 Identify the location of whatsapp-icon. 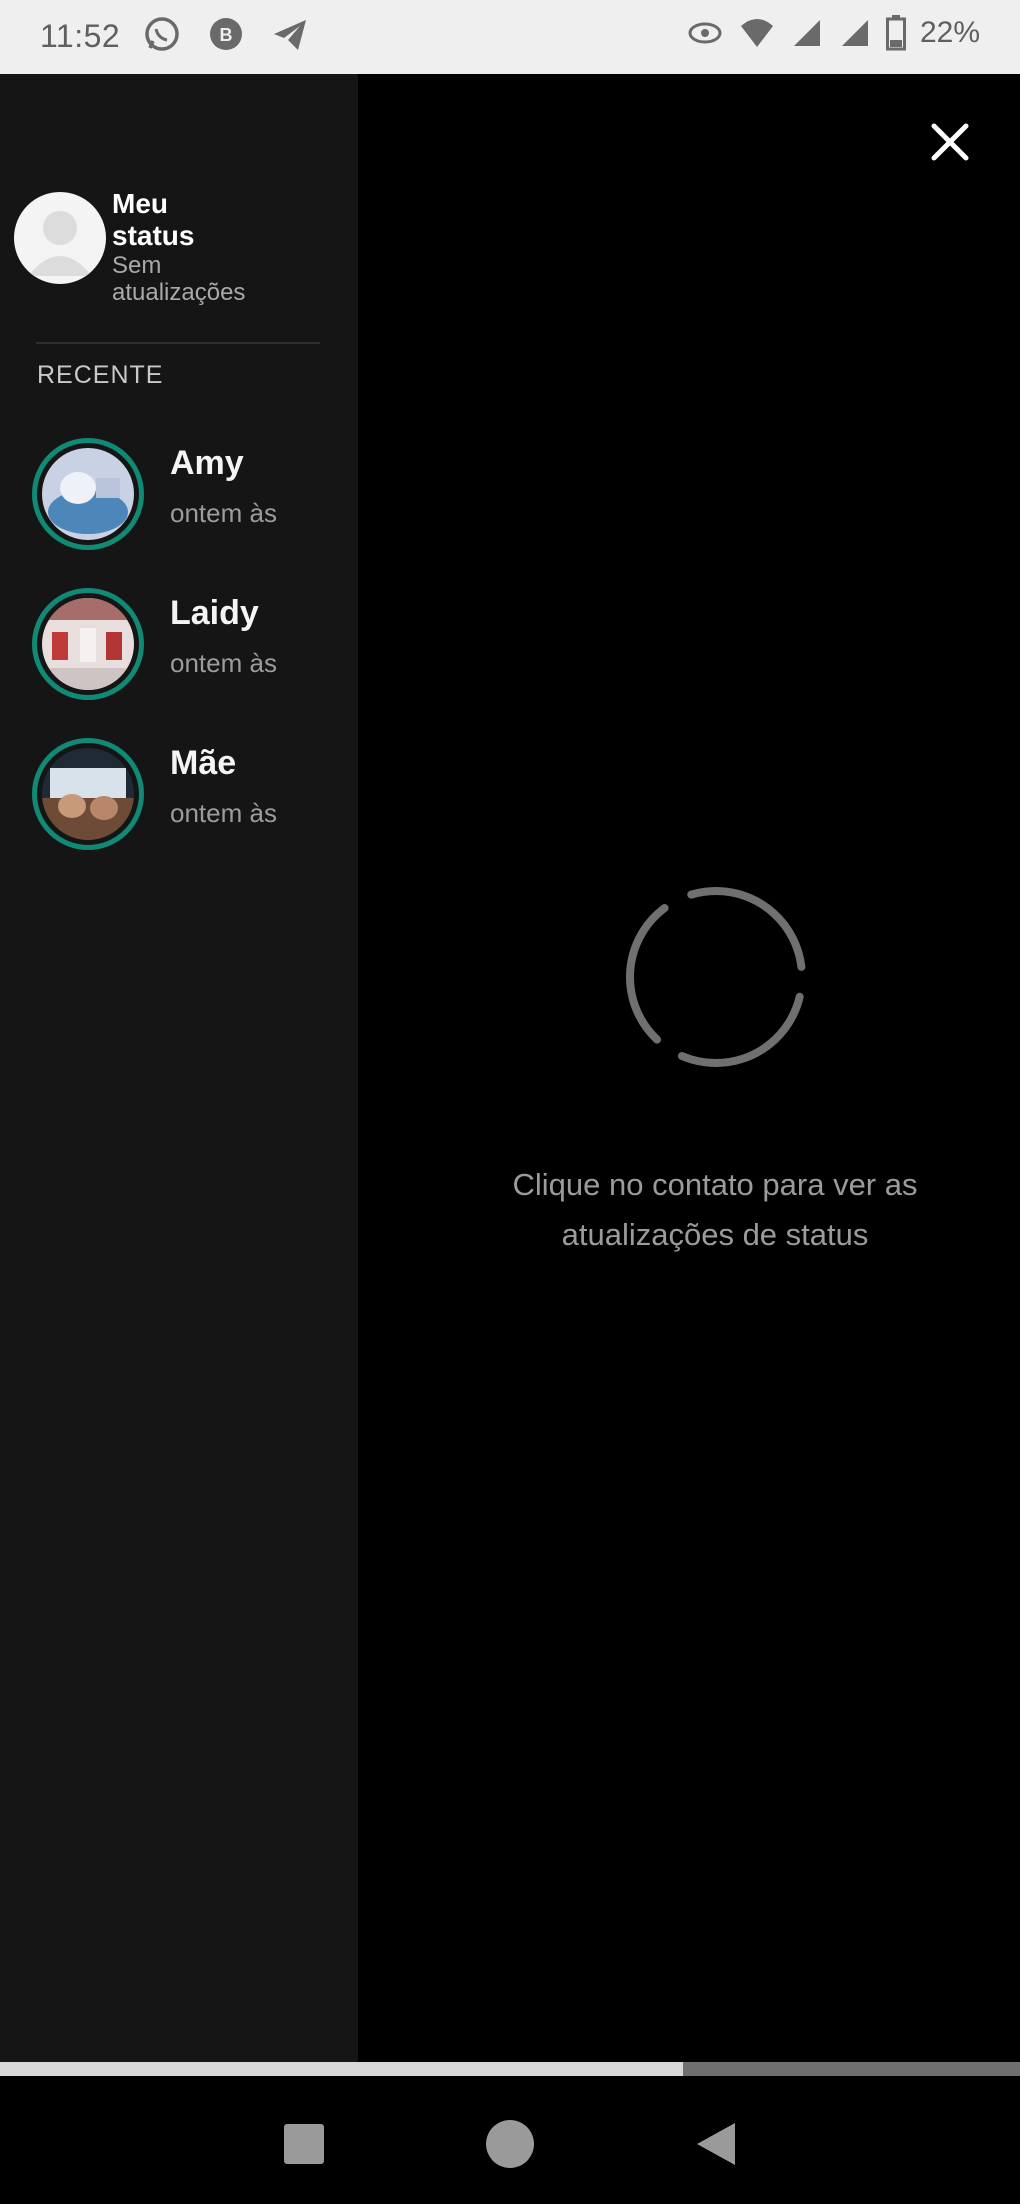
(162, 34).